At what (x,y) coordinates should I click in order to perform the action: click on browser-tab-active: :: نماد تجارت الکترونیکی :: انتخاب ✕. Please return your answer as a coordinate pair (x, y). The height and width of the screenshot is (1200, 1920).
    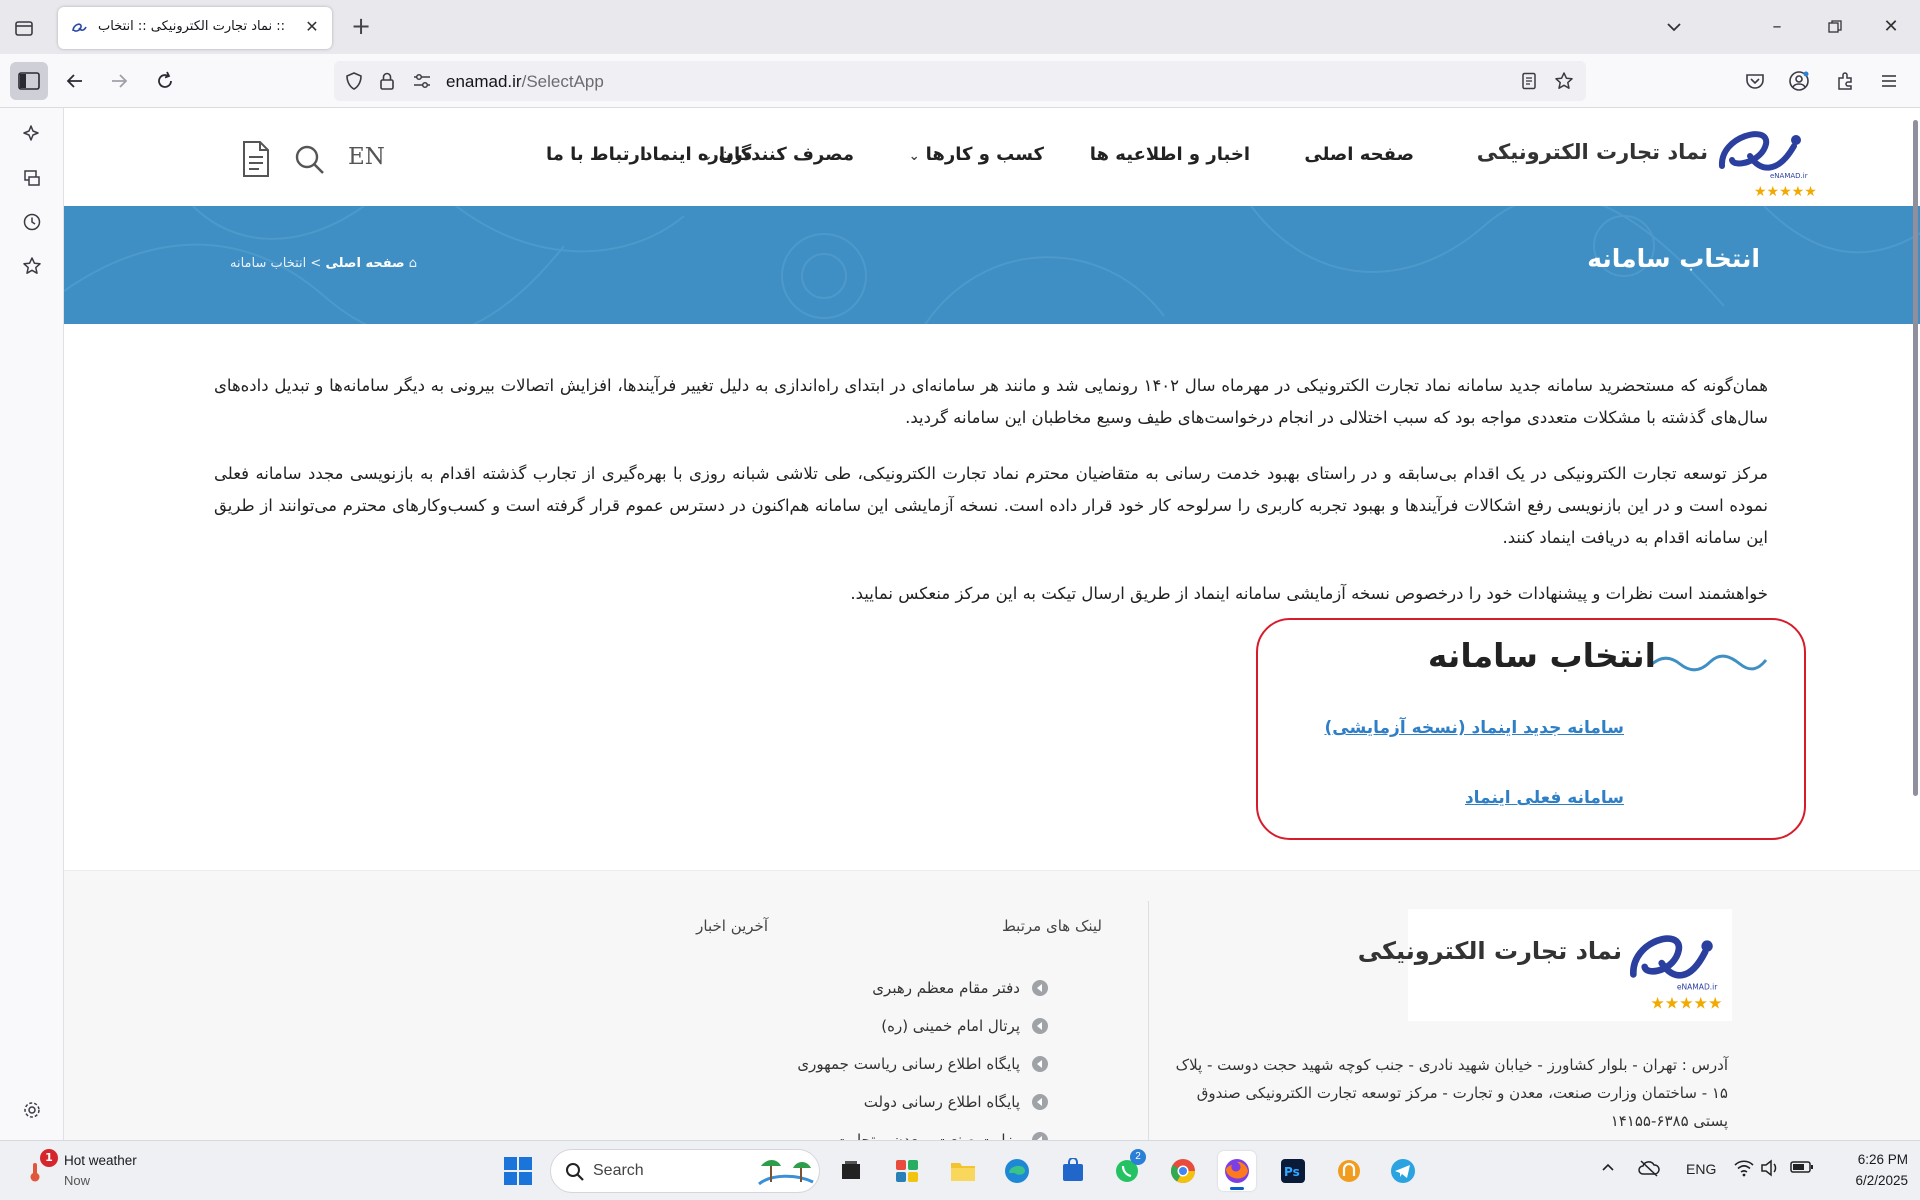
    Looking at the image, I should click on (195, 28).